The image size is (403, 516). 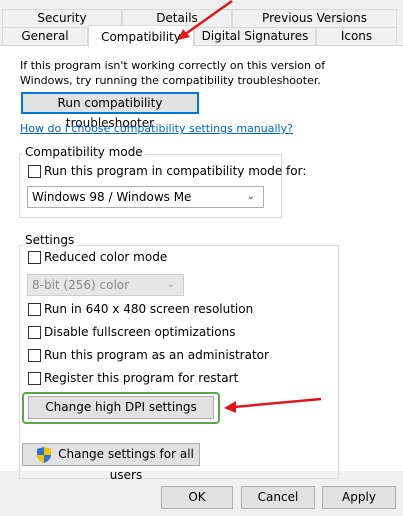 What do you see at coordinates (34, 171) in the screenshot?
I see `compatibility-mode-checkbox` at bounding box center [34, 171].